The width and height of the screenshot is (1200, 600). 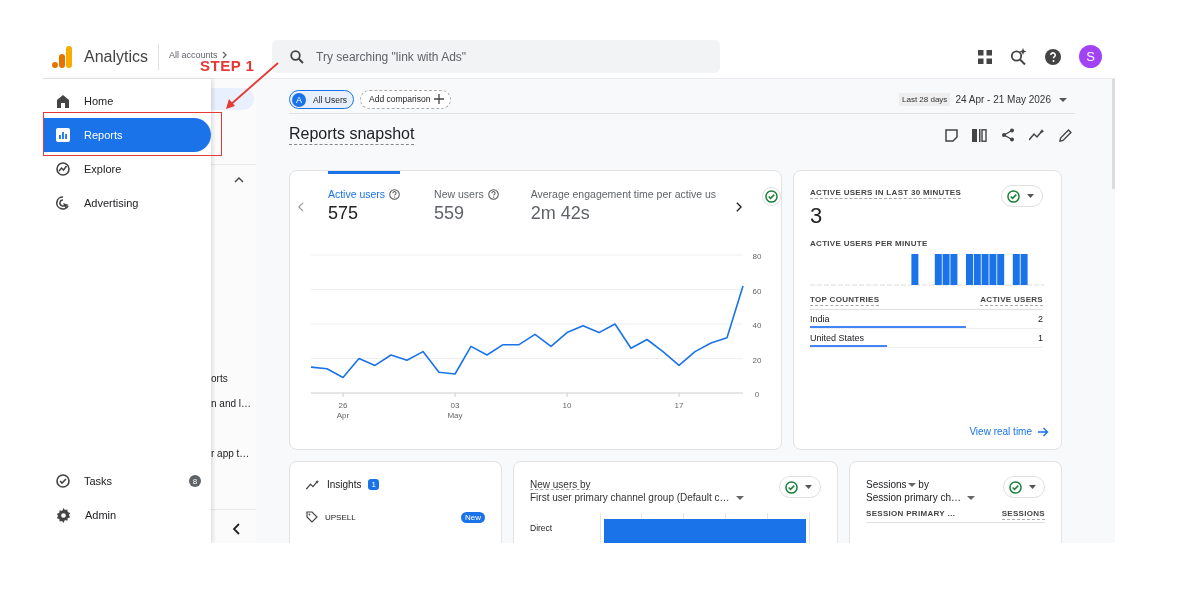 What do you see at coordinates (757, 256) in the screenshot?
I see `y-tick-label: 80` at bounding box center [757, 256].